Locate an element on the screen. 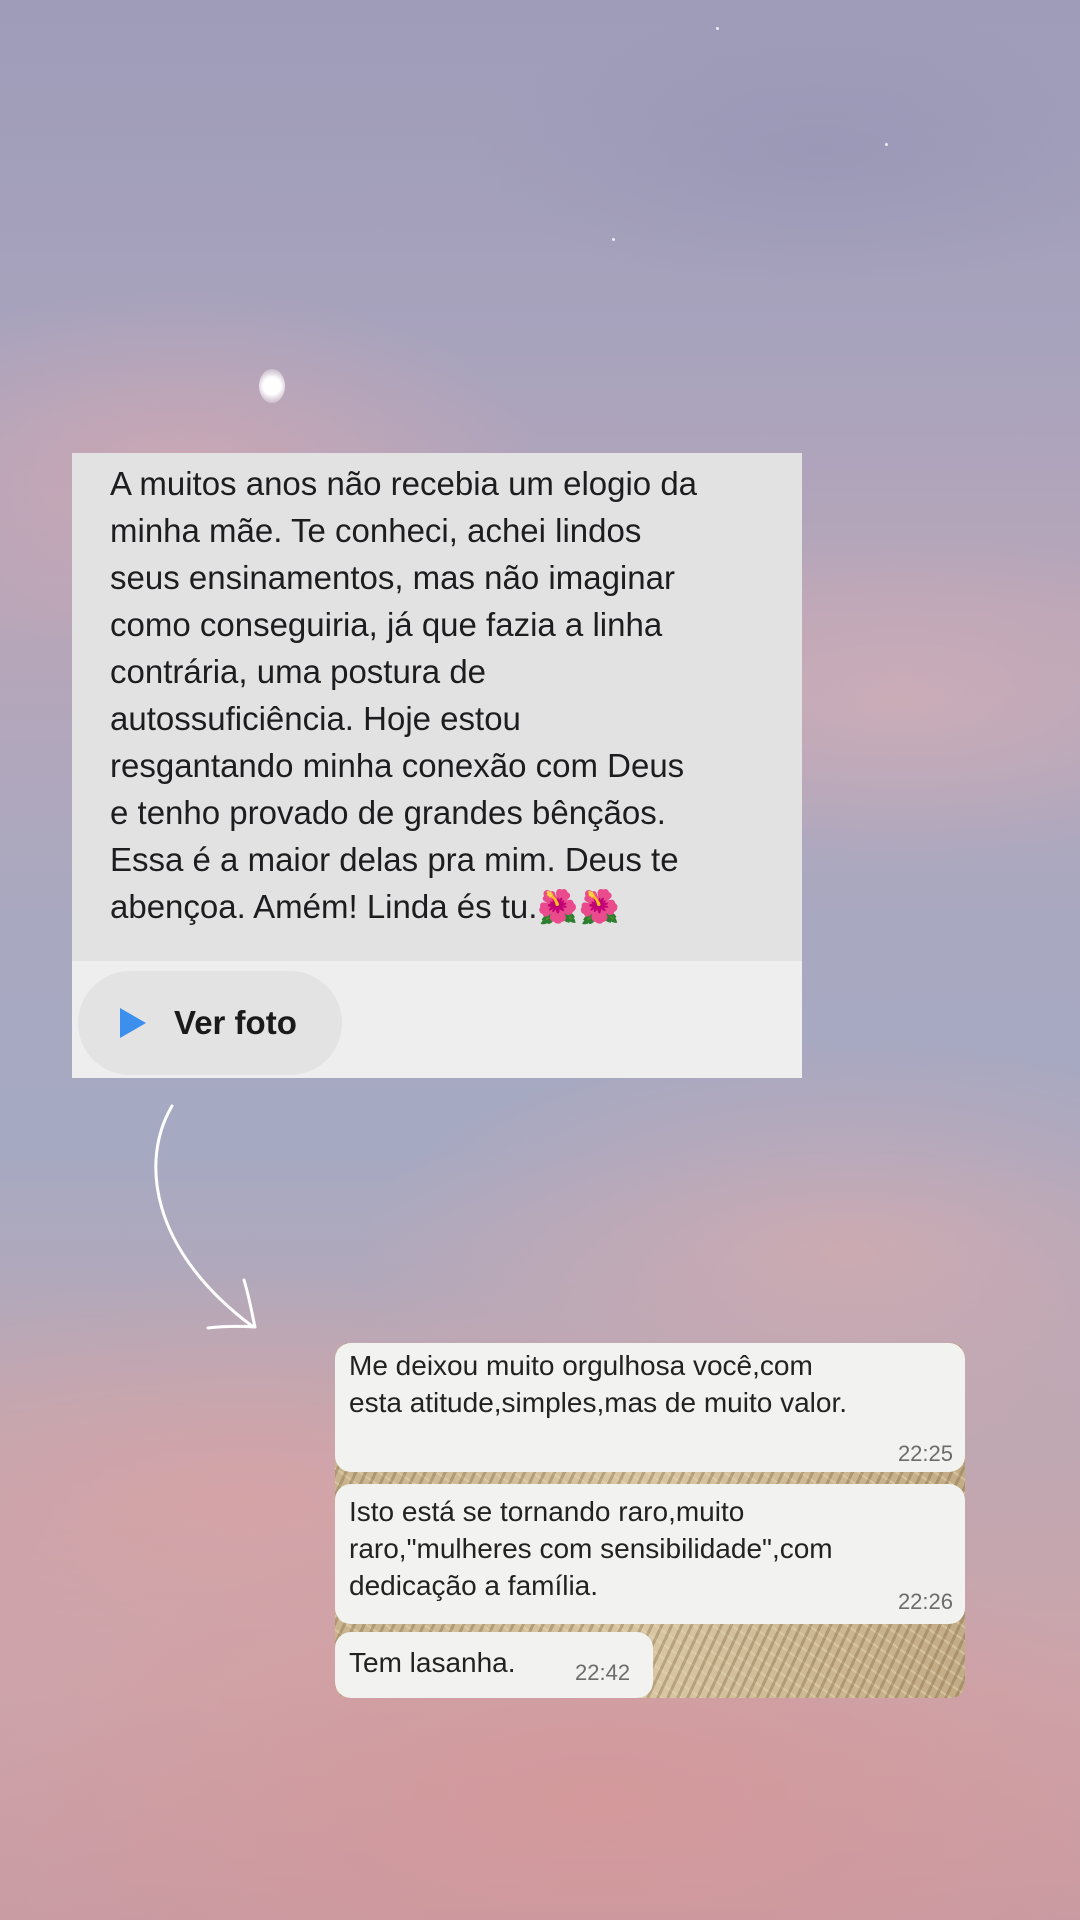 This screenshot has width=1080, height=1920. message-line: minha mãe. Te conheci, achei lindos is located at coordinates (376, 530).